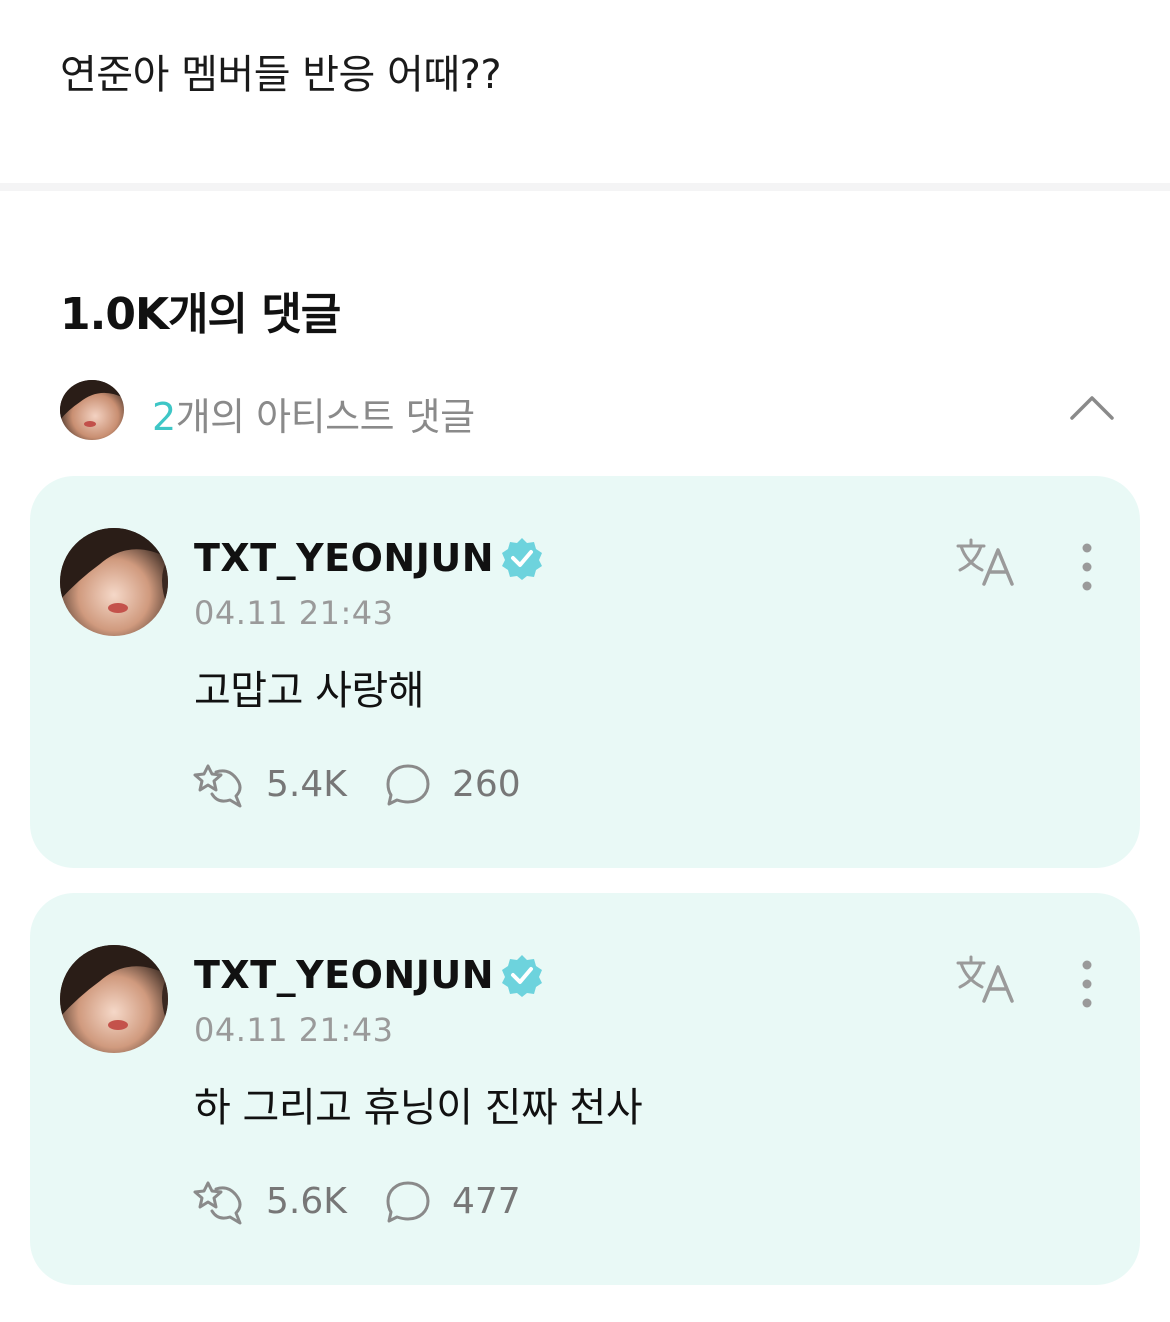  What do you see at coordinates (585, 187) in the screenshot?
I see `section-divider` at bounding box center [585, 187].